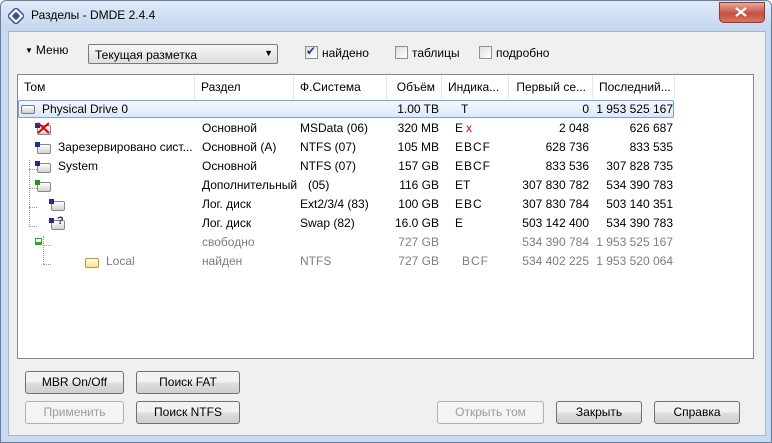  I want to click on window-close-button, so click(742, 12).